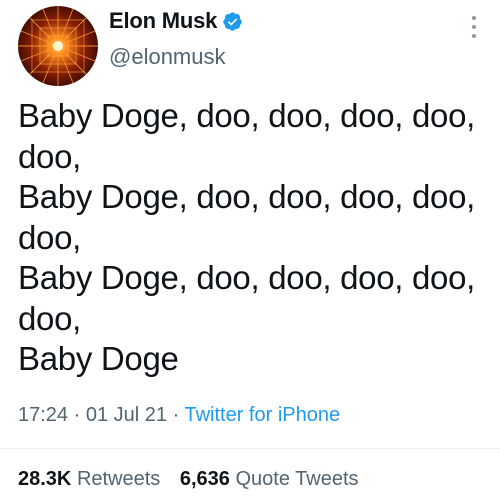 This screenshot has height=500, width=500. I want to click on retweets-count: 28.3K, so click(45, 479).